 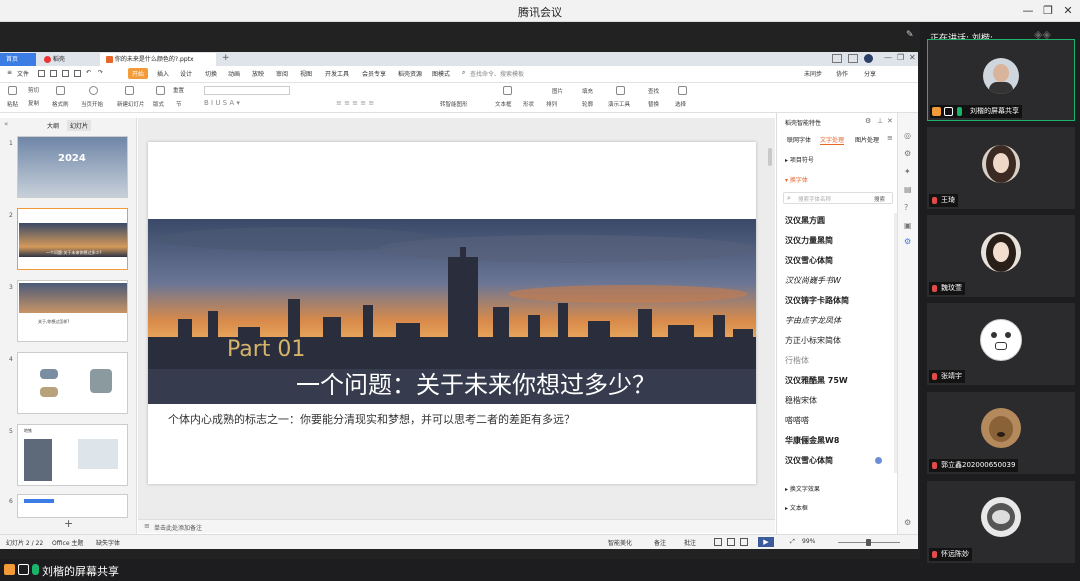 What do you see at coordinates (12, 90) in the screenshot?
I see `paste-icon` at bounding box center [12, 90].